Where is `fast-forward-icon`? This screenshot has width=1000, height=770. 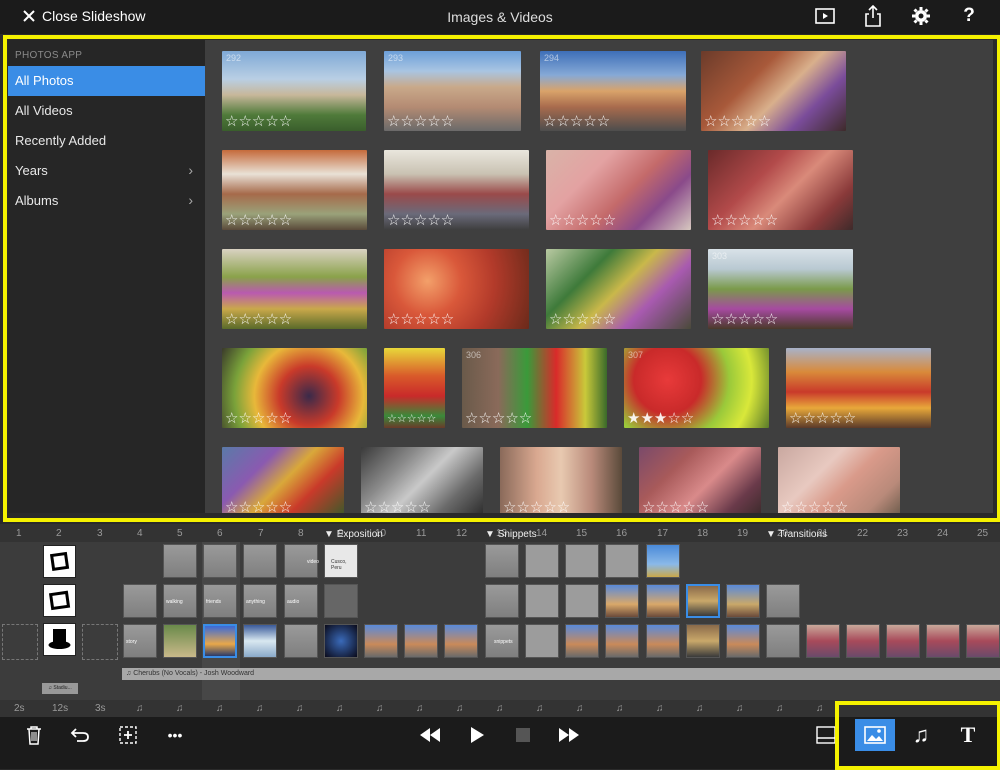
fast-forward-icon is located at coordinates (569, 735).